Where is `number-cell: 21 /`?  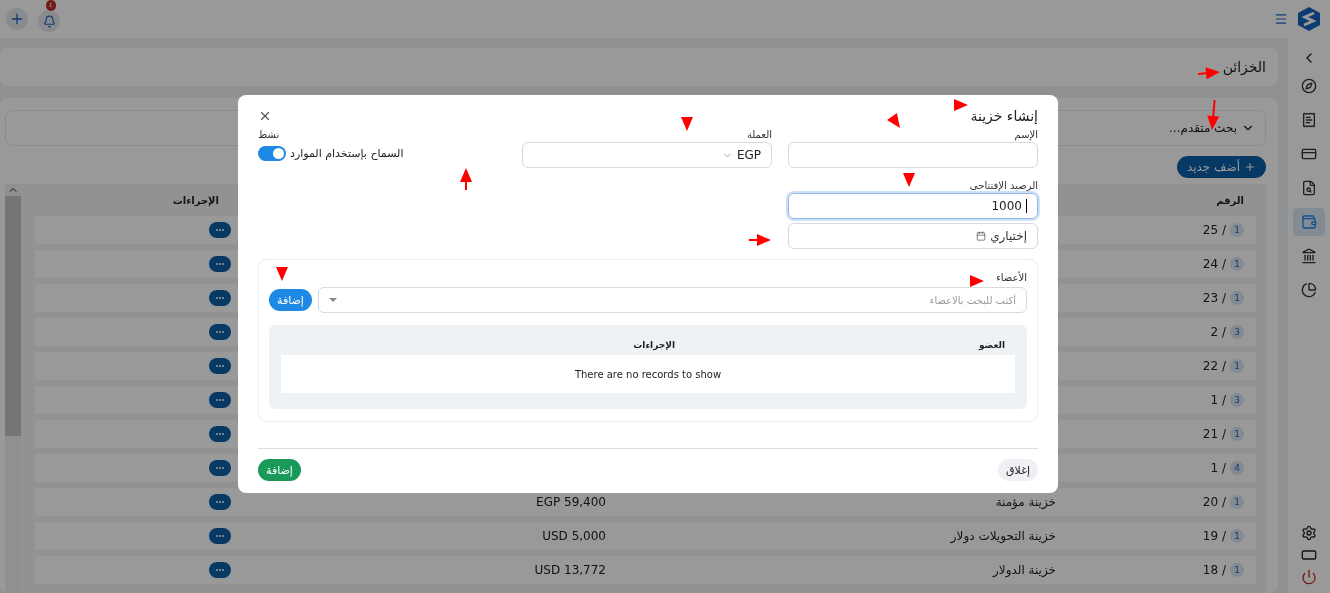
number-cell: 21 / is located at coordinates (1214, 434).